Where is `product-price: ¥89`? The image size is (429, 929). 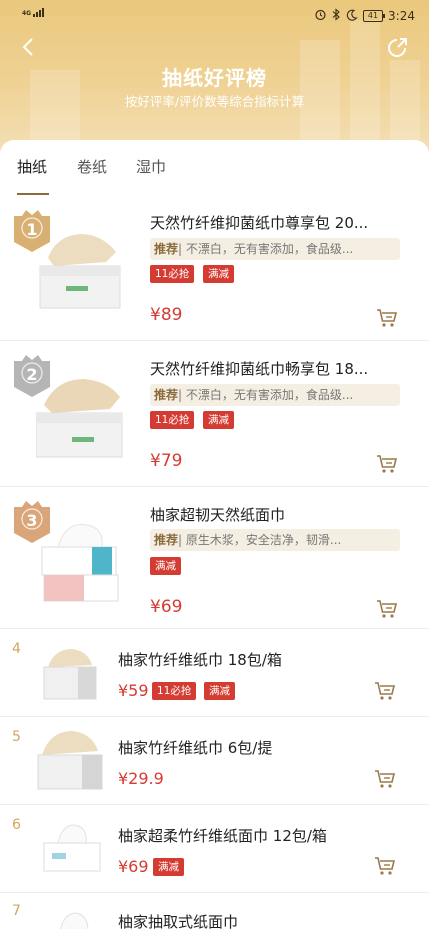 product-price: ¥89 is located at coordinates (166, 315).